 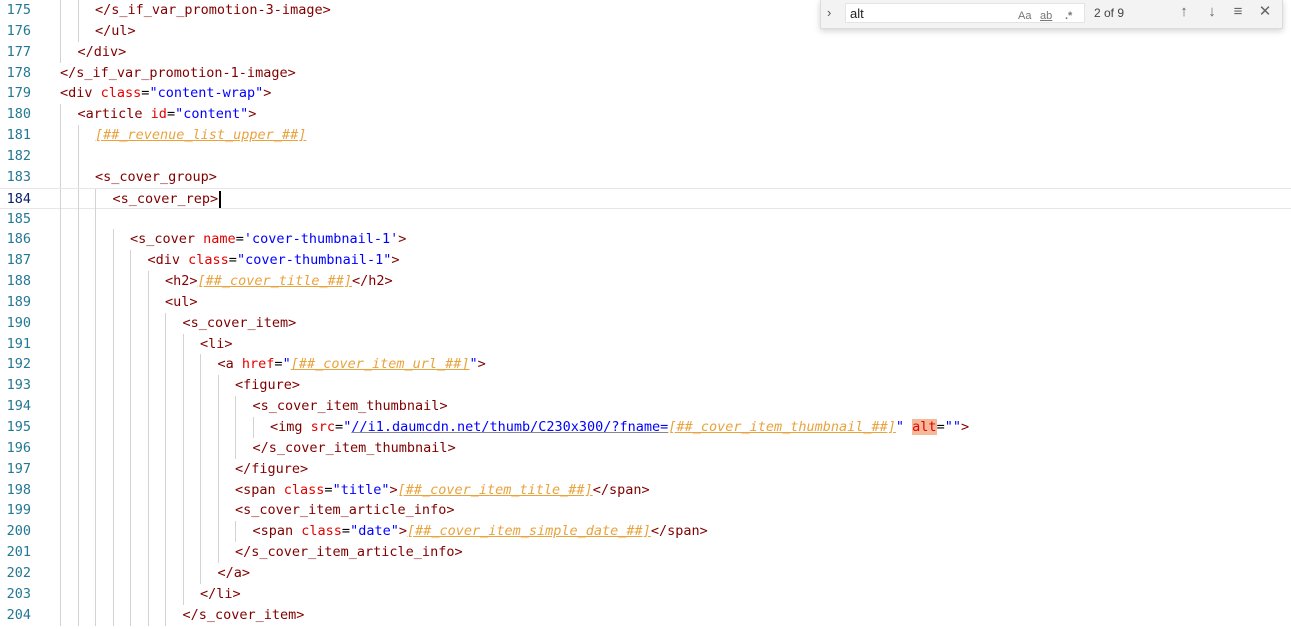 What do you see at coordinates (645, 386) in the screenshot?
I see `code-line: 193 <figure>` at bounding box center [645, 386].